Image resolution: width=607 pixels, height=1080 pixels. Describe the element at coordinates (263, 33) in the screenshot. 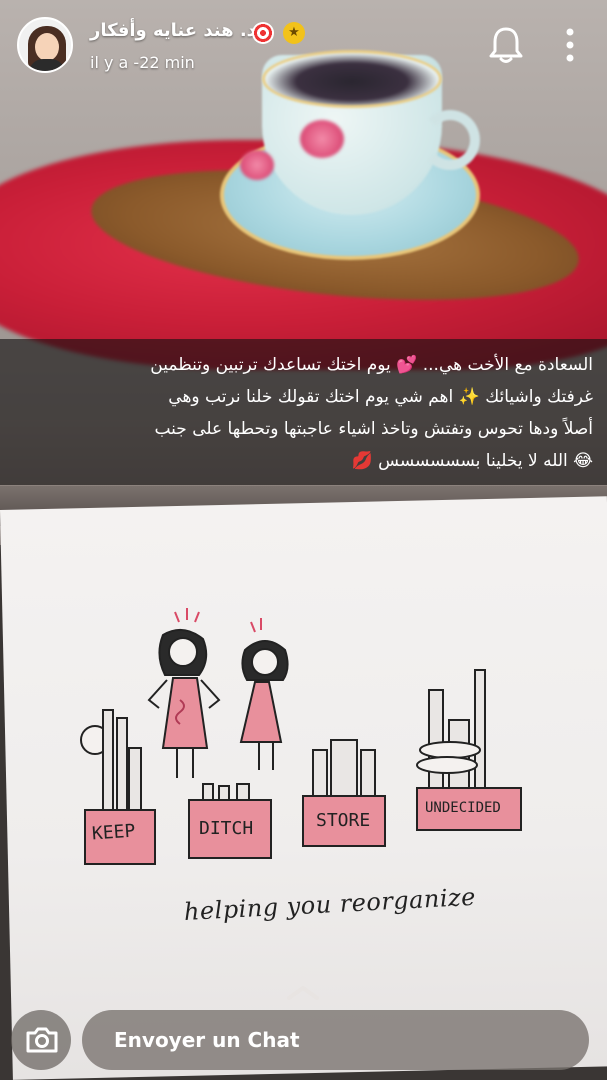

I see `target-emoji-icon` at that location.